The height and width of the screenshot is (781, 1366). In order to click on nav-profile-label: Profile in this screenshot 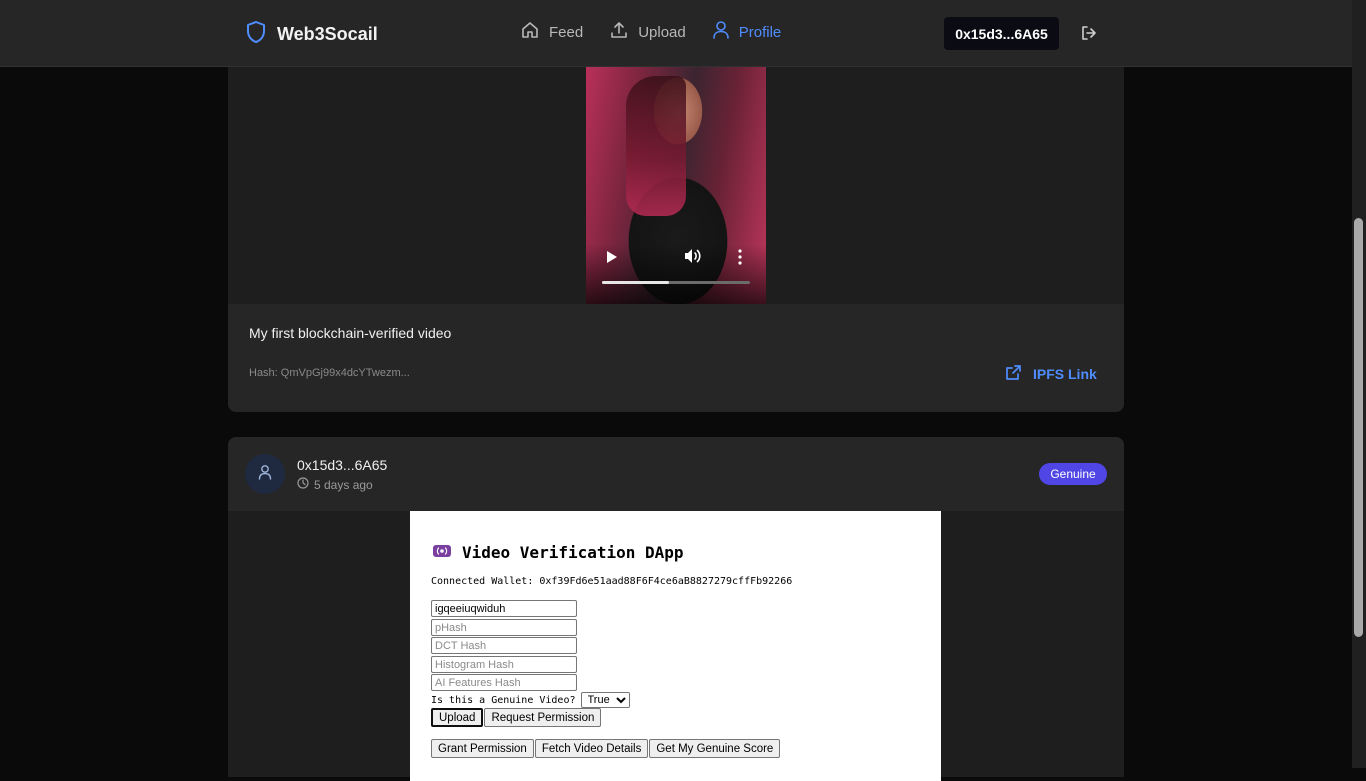, I will do `click(760, 32)`.